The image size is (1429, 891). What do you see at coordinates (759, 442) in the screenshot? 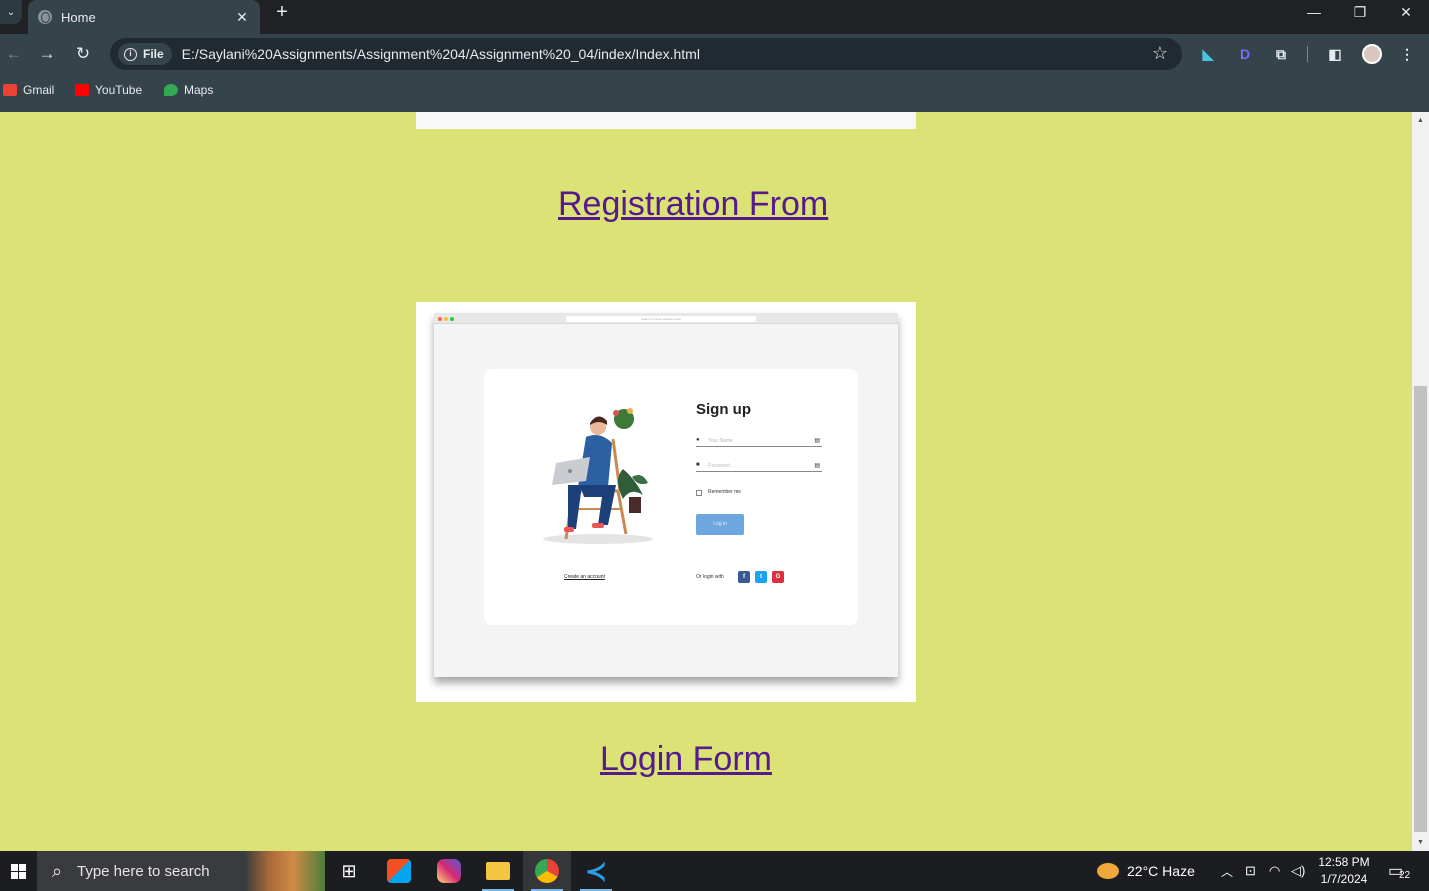
I see `name-field: ● Your Name ▤` at bounding box center [759, 442].